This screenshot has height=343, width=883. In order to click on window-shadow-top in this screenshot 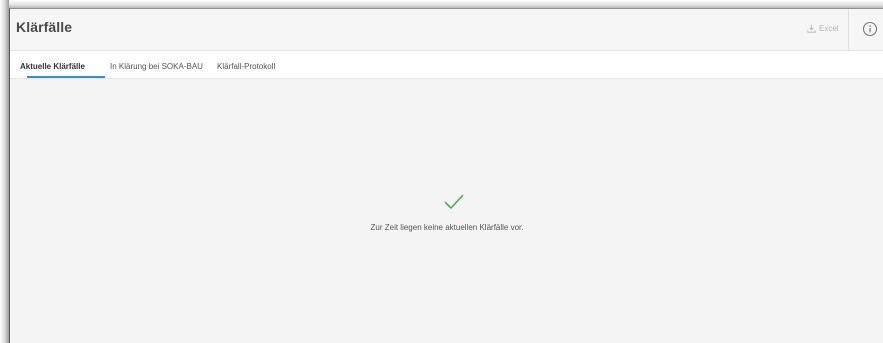, I will do `click(441, 4)`.